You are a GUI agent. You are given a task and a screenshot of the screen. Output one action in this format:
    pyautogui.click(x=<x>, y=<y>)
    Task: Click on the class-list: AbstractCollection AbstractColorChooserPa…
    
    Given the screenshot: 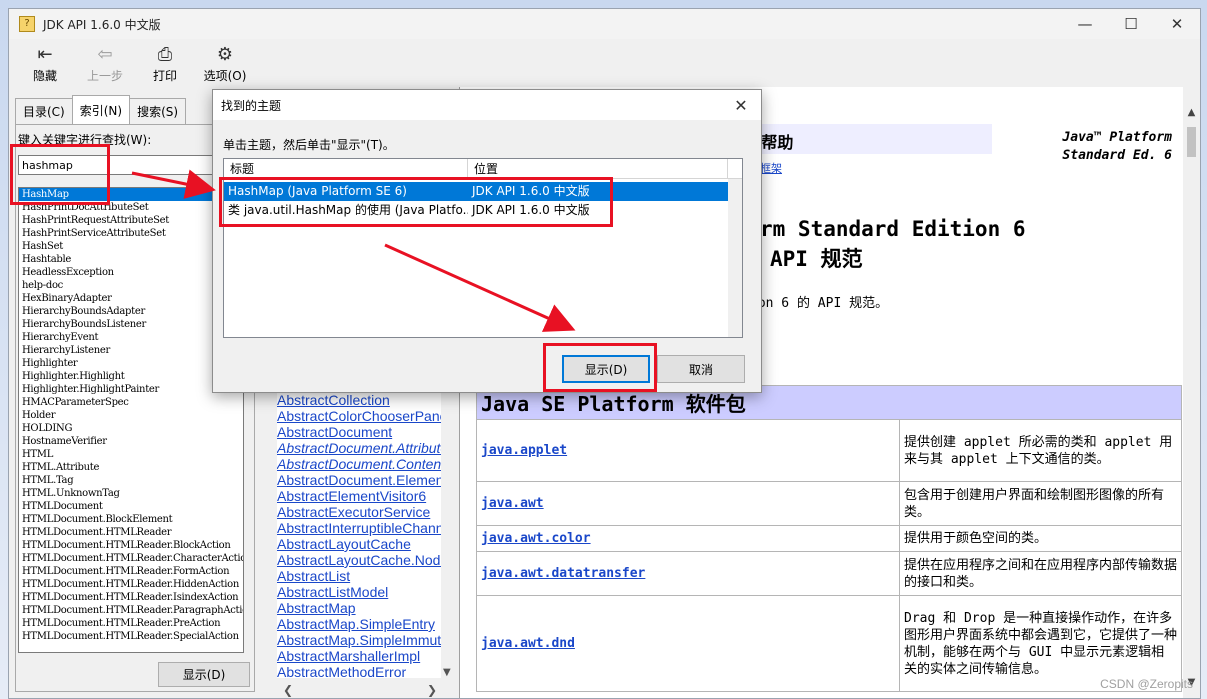 What is the action you would take?
    pyautogui.click(x=360, y=535)
    